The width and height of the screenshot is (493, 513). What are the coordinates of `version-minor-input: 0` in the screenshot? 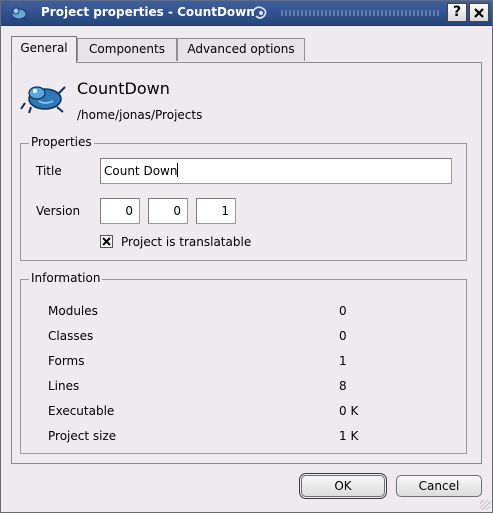 It's located at (168, 211).